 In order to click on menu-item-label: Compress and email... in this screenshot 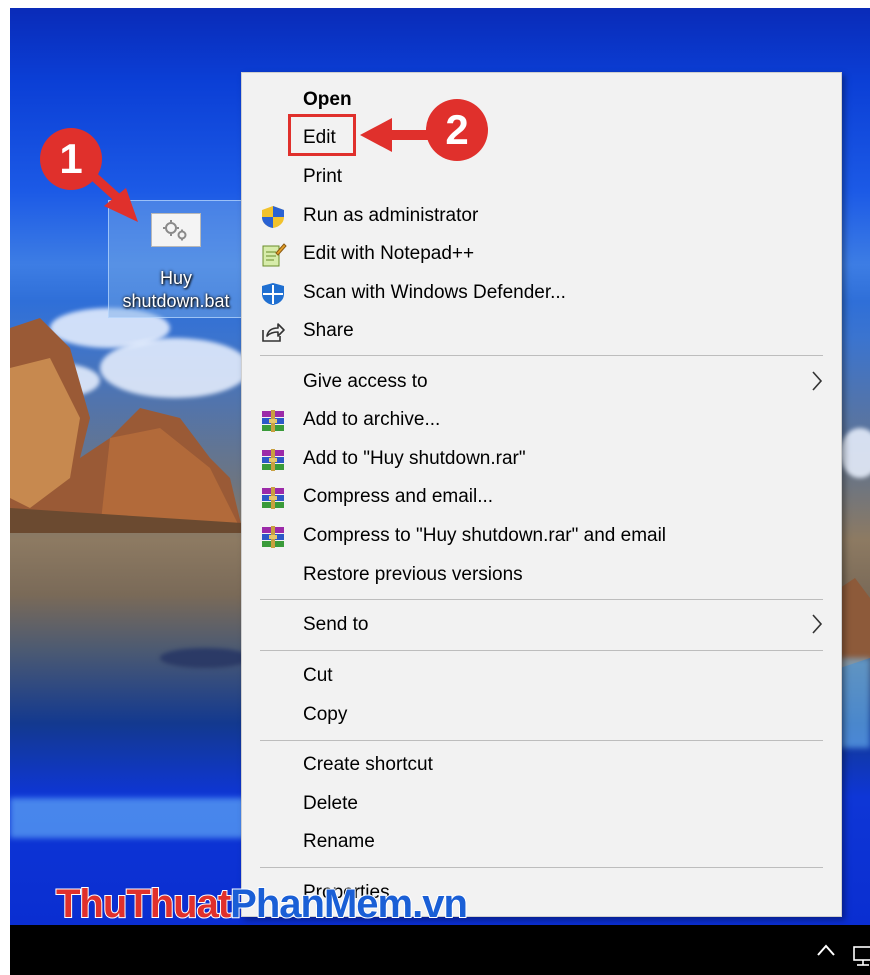, I will do `click(398, 496)`.